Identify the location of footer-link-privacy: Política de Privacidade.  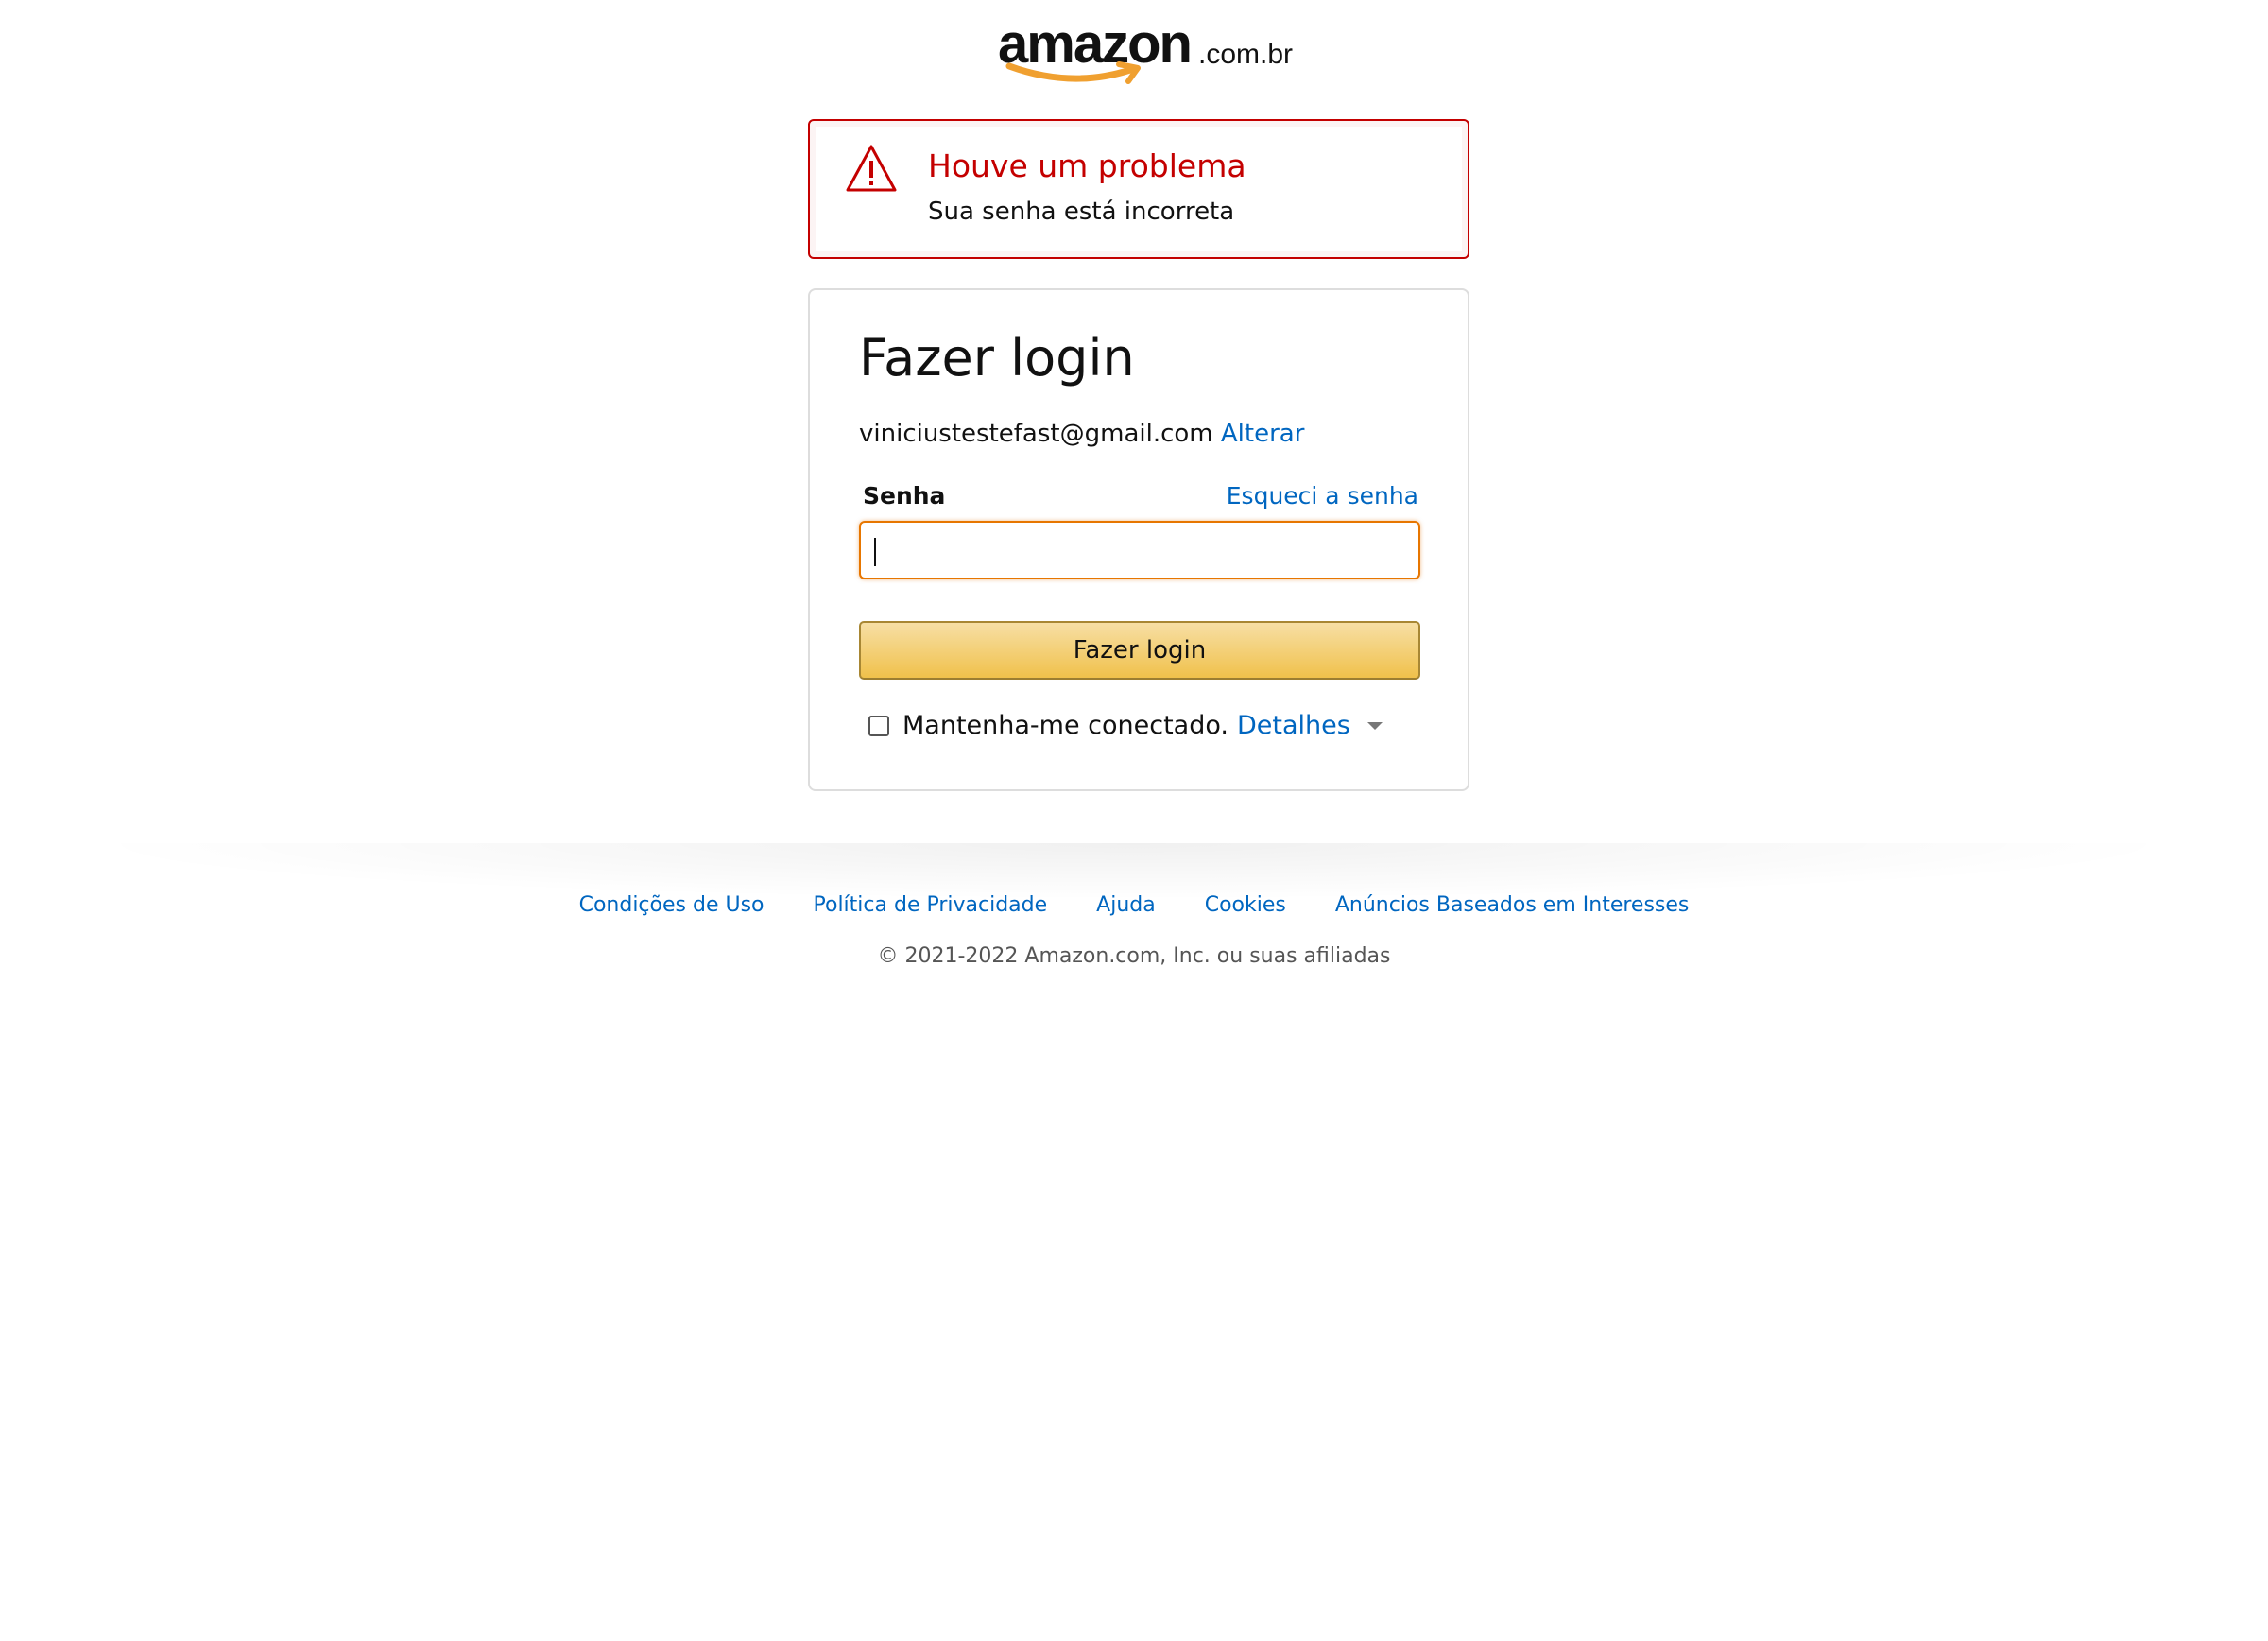
(931, 906).